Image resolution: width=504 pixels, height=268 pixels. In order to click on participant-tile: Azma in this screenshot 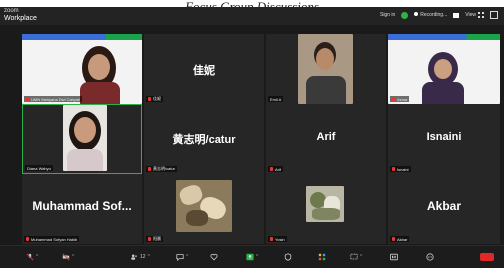, I will do `click(444, 69)`.